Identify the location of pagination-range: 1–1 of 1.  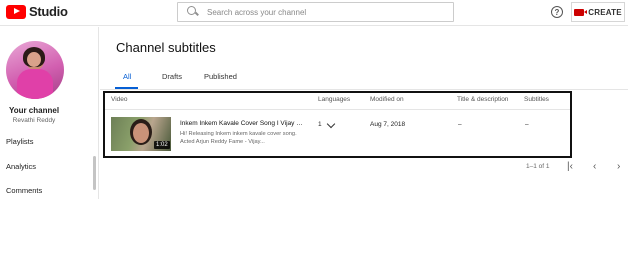
(538, 166).